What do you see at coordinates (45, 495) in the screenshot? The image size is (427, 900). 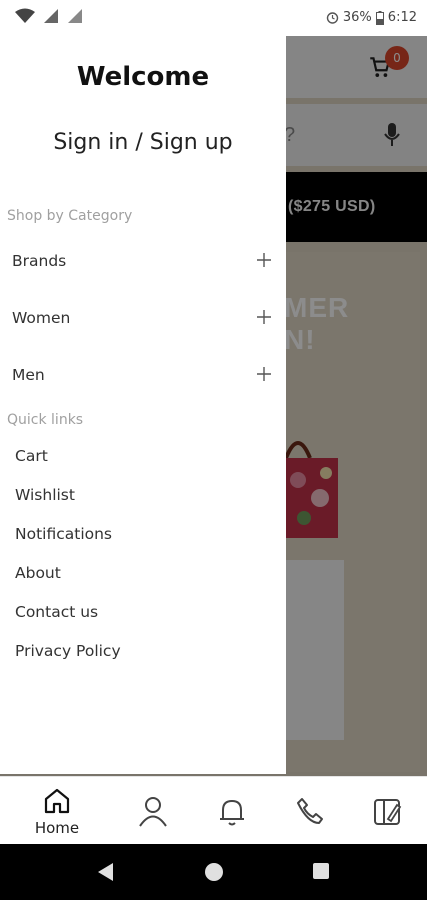 I see `quick-link-wishlist: Wishlist` at bounding box center [45, 495].